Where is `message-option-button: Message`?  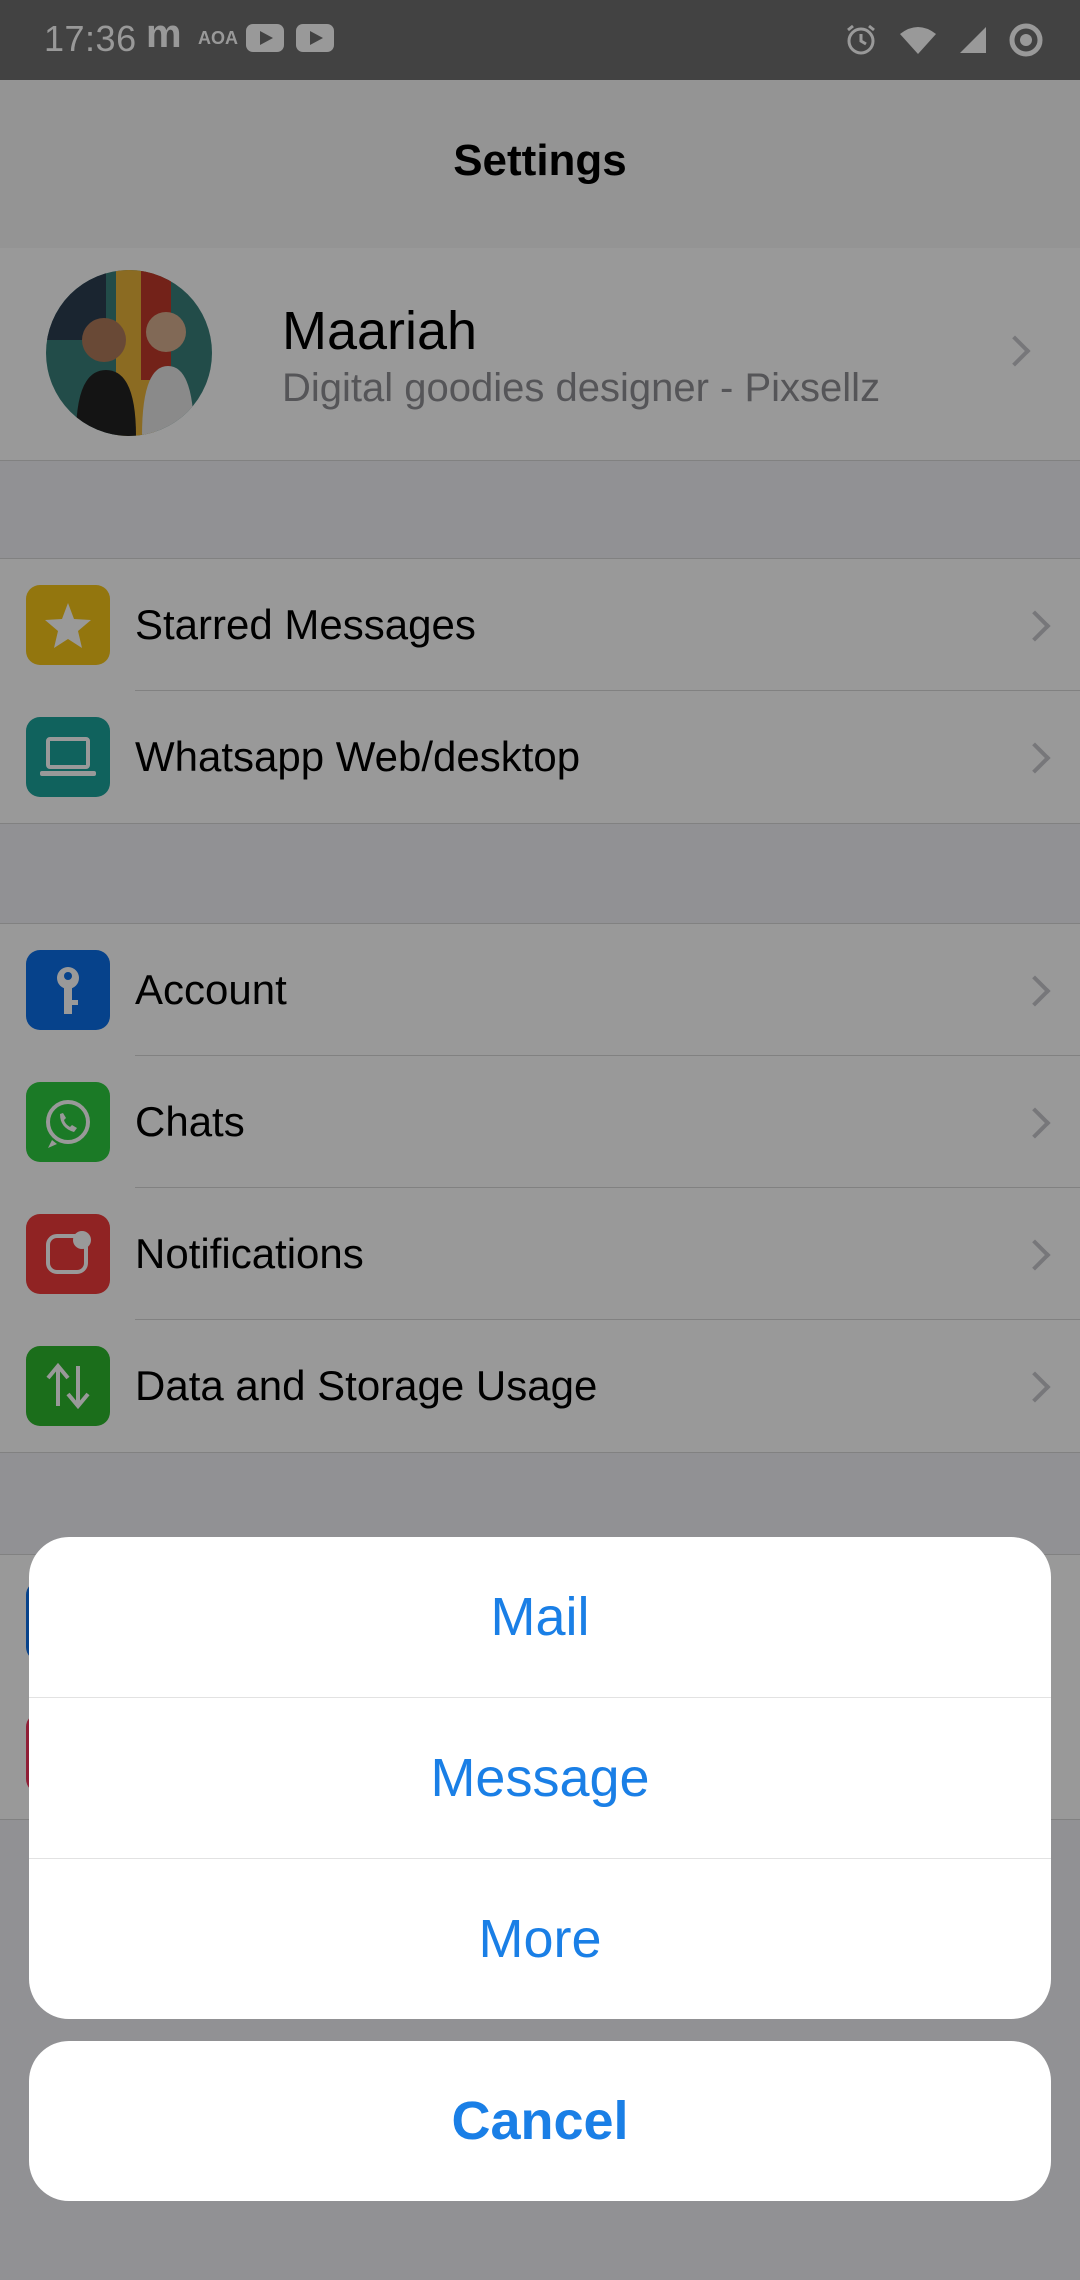
message-option-button: Message is located at coordinates (540, 1778).